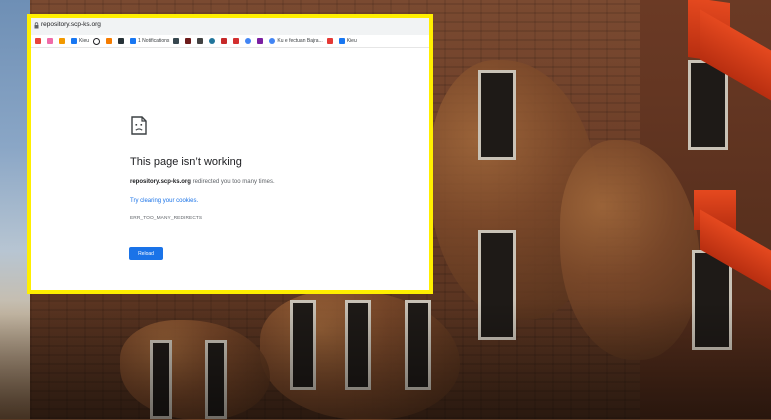 The width and height of the screenshot is (771, 420). What do you see at coordinates (186, 162) in the screenshot?
I see `error-title: This page isn’t working` at bounding box center [186, 162].